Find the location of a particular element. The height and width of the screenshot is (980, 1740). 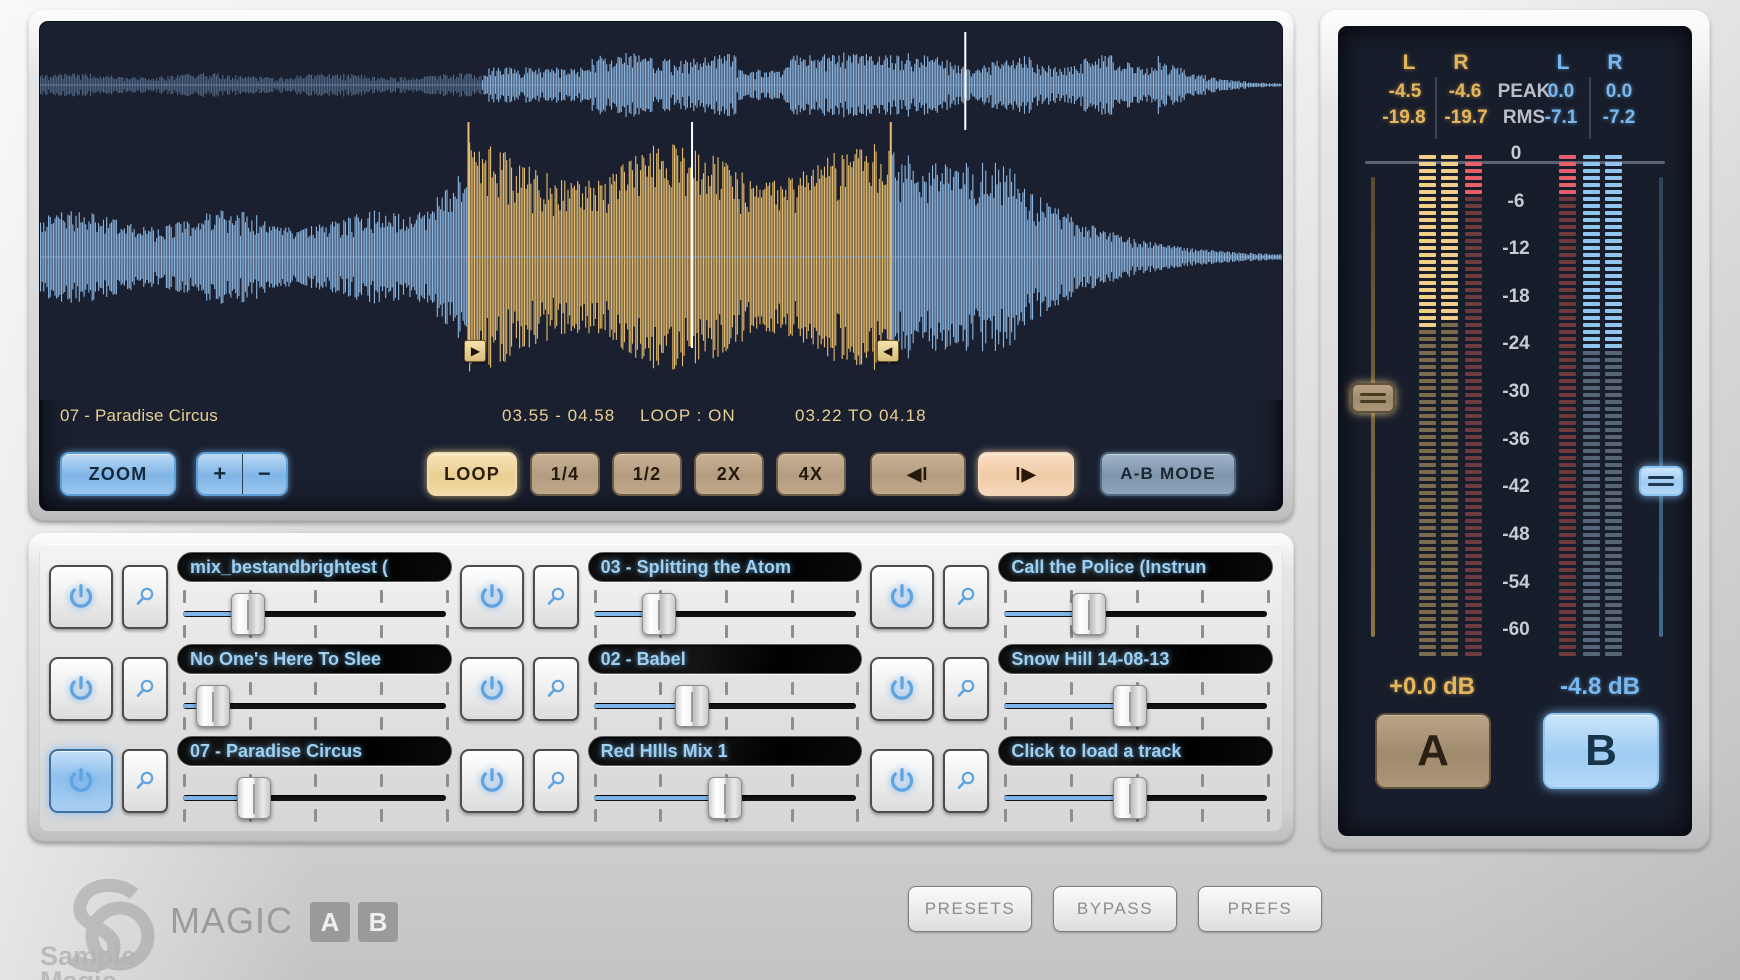

fader-b-handle is located at coordinates (1661, 480).